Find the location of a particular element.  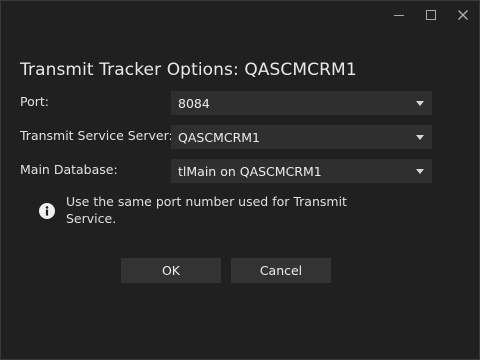

server-row: Transmit Service Server: QASCMCRM1 is located at coordinates (226, 137).